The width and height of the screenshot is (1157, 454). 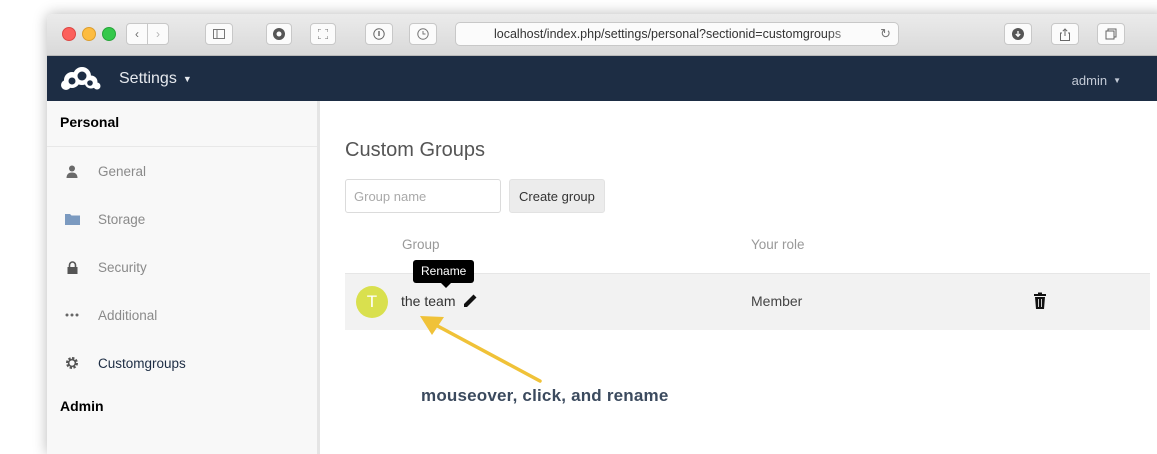 I want to click on column-header-group: Group, so click(x=421, y=244).